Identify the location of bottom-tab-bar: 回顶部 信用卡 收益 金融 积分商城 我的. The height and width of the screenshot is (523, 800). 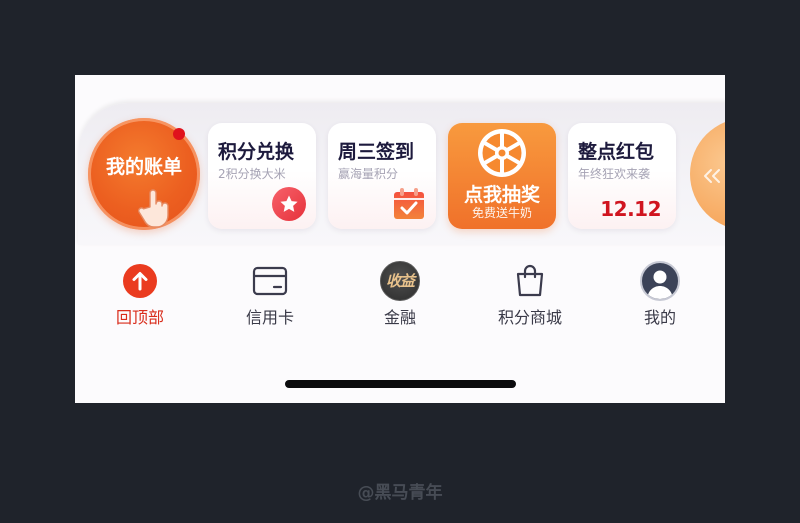
(400, 300).